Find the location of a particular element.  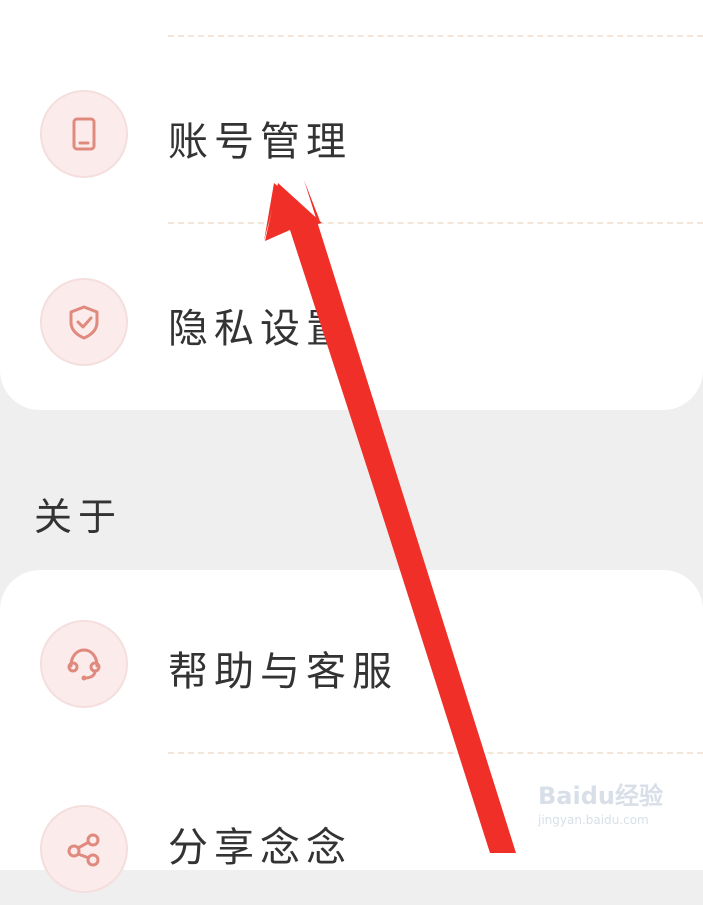

help-support-row: 帮助与客服 is located at coordinates (351, 663).